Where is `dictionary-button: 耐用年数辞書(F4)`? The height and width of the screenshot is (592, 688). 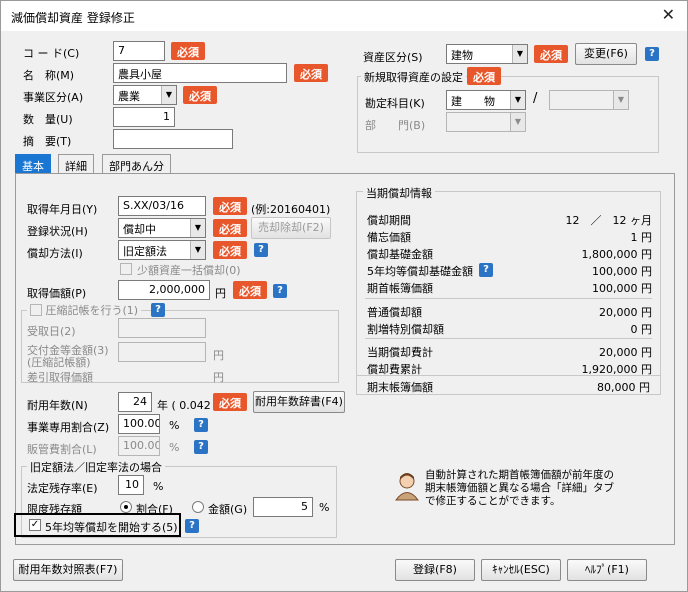 dictionary-button: 耐用年数辞書(F4) is located at coordinates (299, 402).